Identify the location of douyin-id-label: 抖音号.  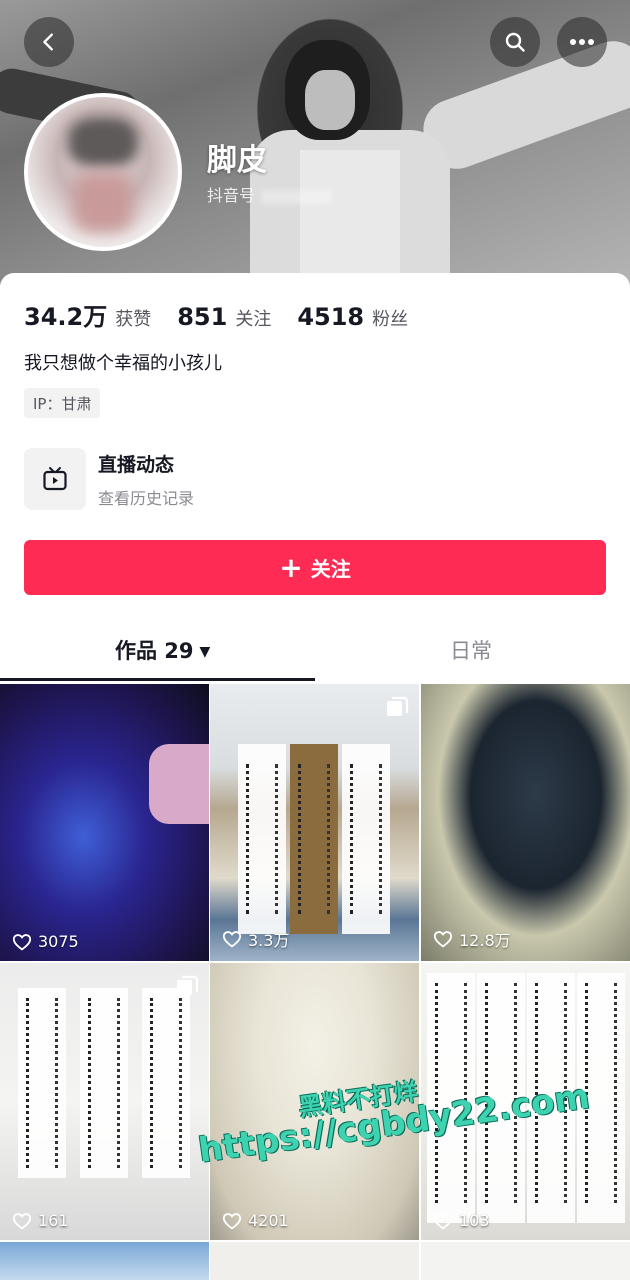
(231, 195).